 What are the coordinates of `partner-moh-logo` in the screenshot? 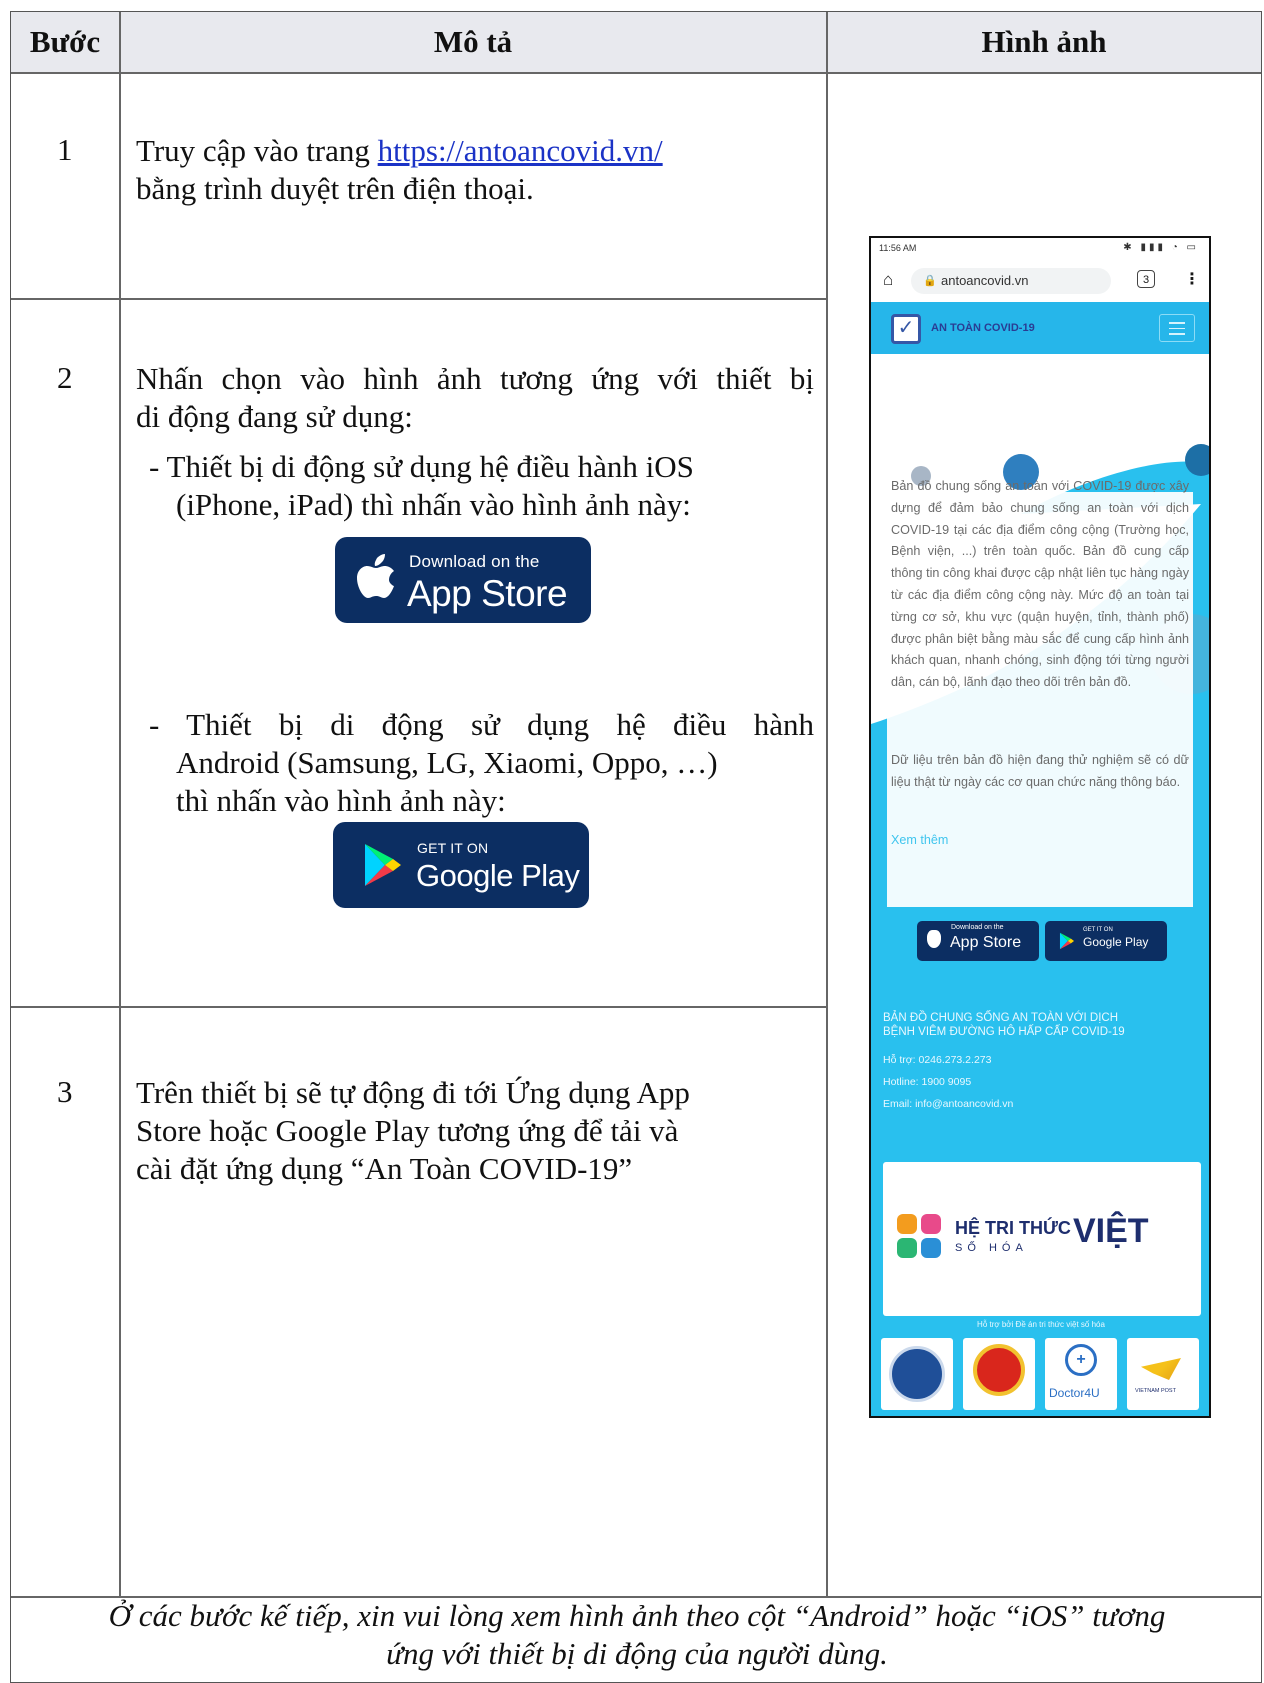 It's located at (917, 1374).